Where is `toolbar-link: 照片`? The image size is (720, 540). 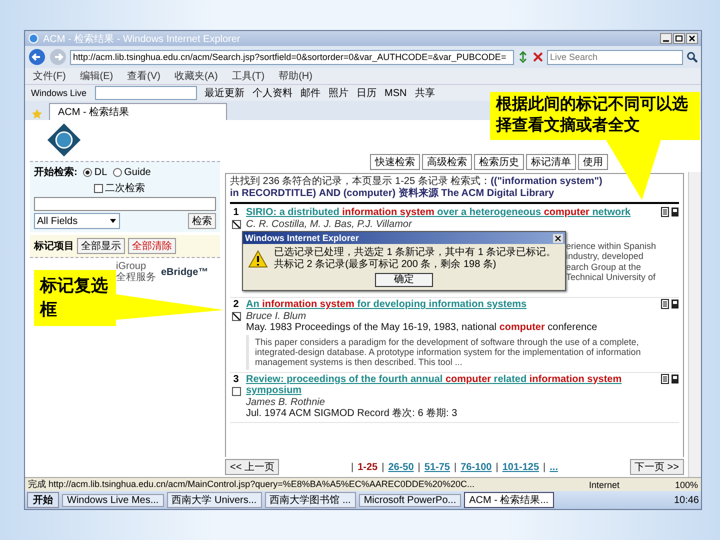
toolbar-link: 照片 is located at coordinates (338, 93).